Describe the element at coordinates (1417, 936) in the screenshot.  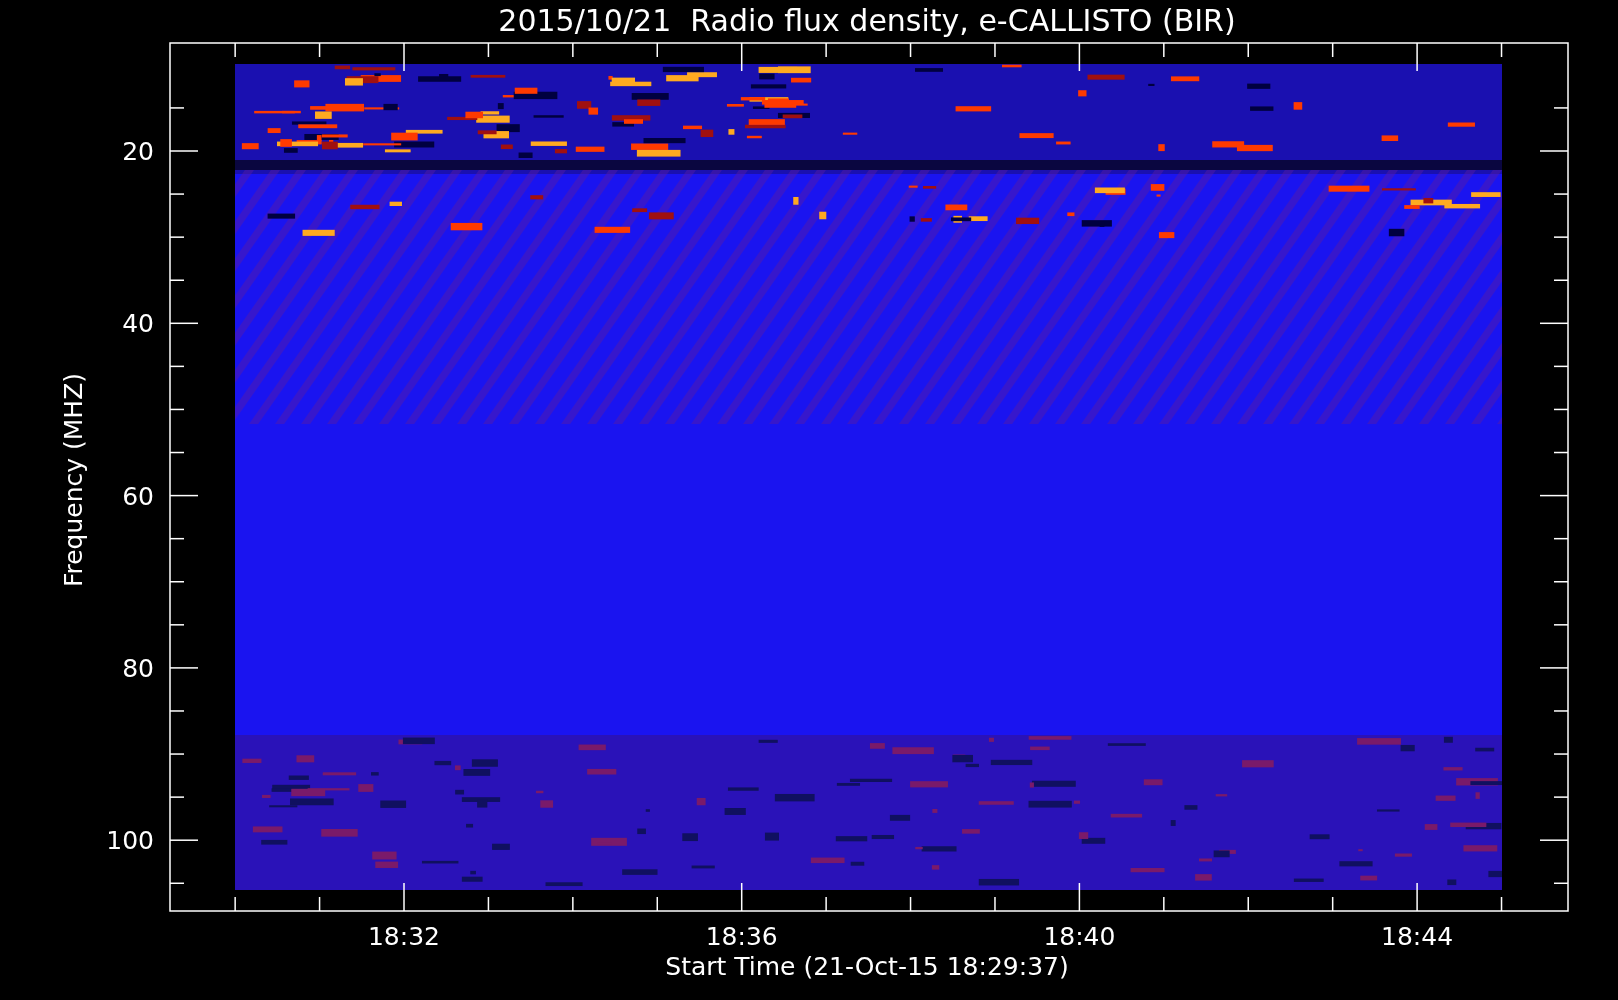
I see `x-tick-label: 18:44` at that location.